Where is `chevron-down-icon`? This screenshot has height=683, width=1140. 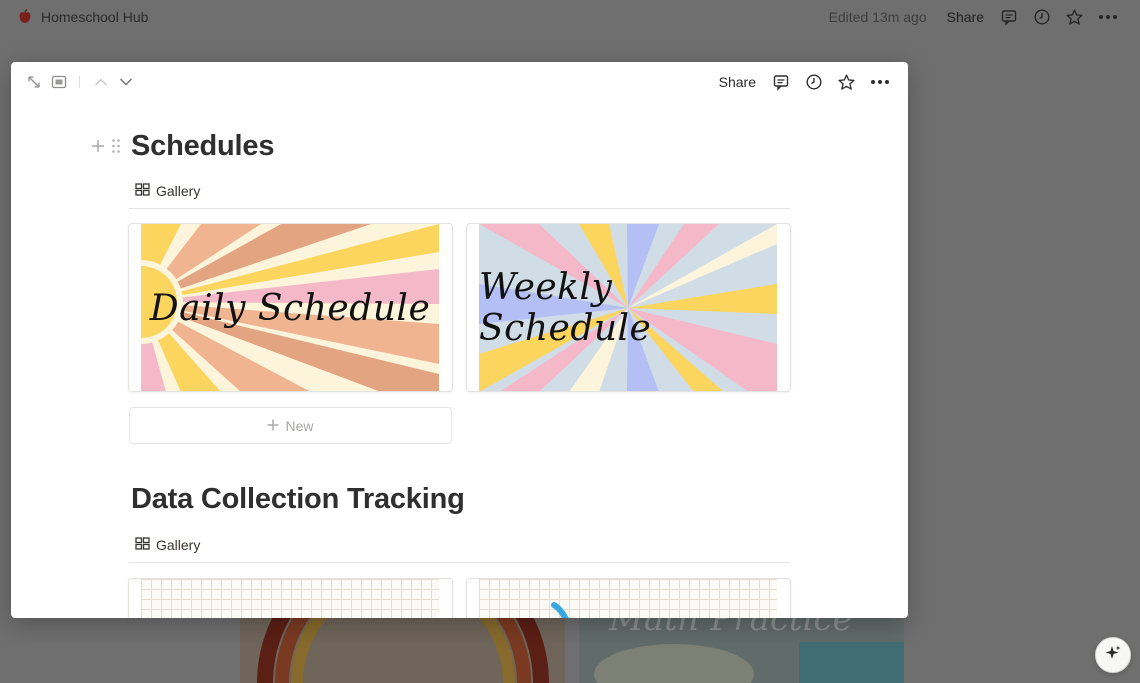
chevron-down-icon is located at coordinates (126, 82).